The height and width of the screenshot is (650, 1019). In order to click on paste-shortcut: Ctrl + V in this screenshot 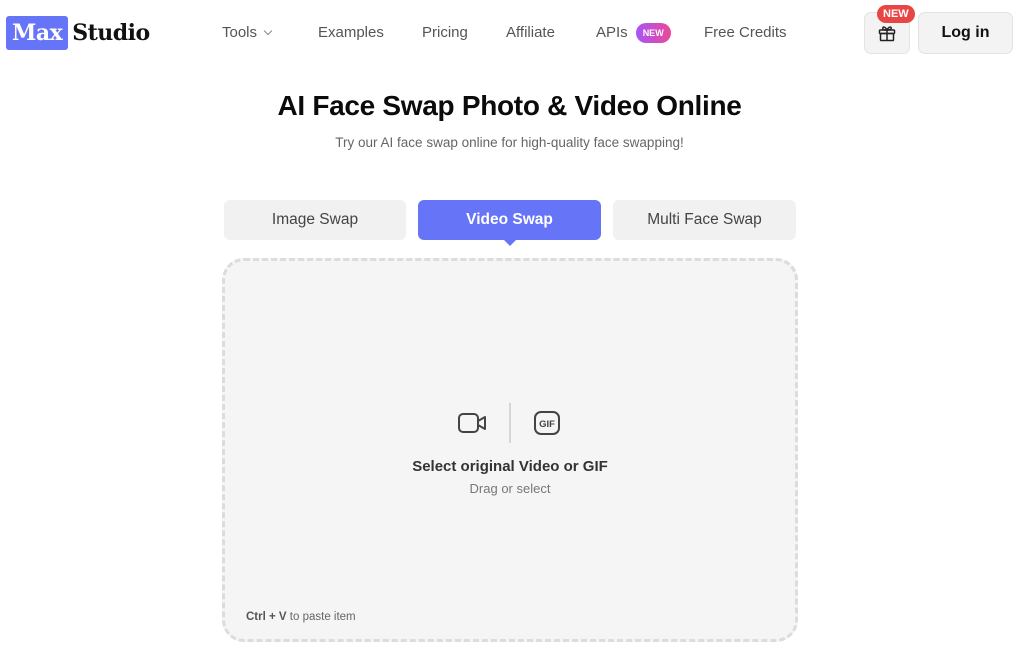, I will do `click(266, 617)`.